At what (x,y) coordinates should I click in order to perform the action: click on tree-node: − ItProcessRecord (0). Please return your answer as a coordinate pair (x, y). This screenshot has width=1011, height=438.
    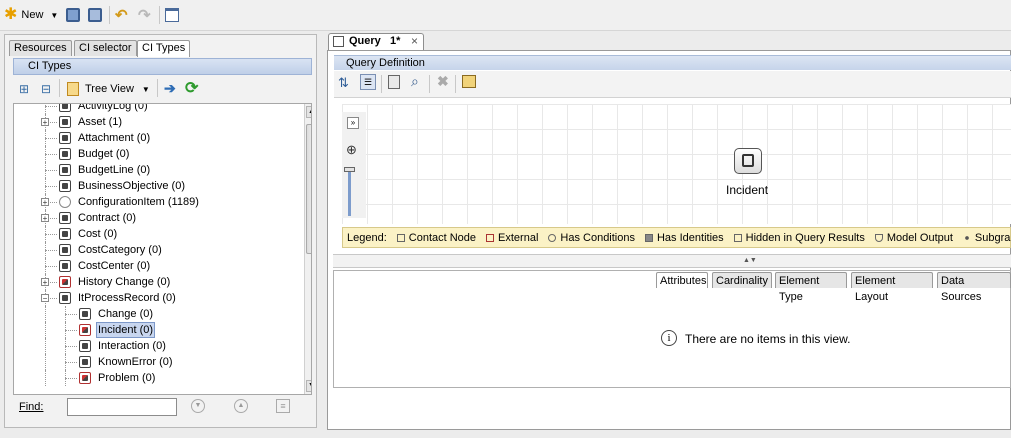
    Looking at the image, I should click on (158, 298).